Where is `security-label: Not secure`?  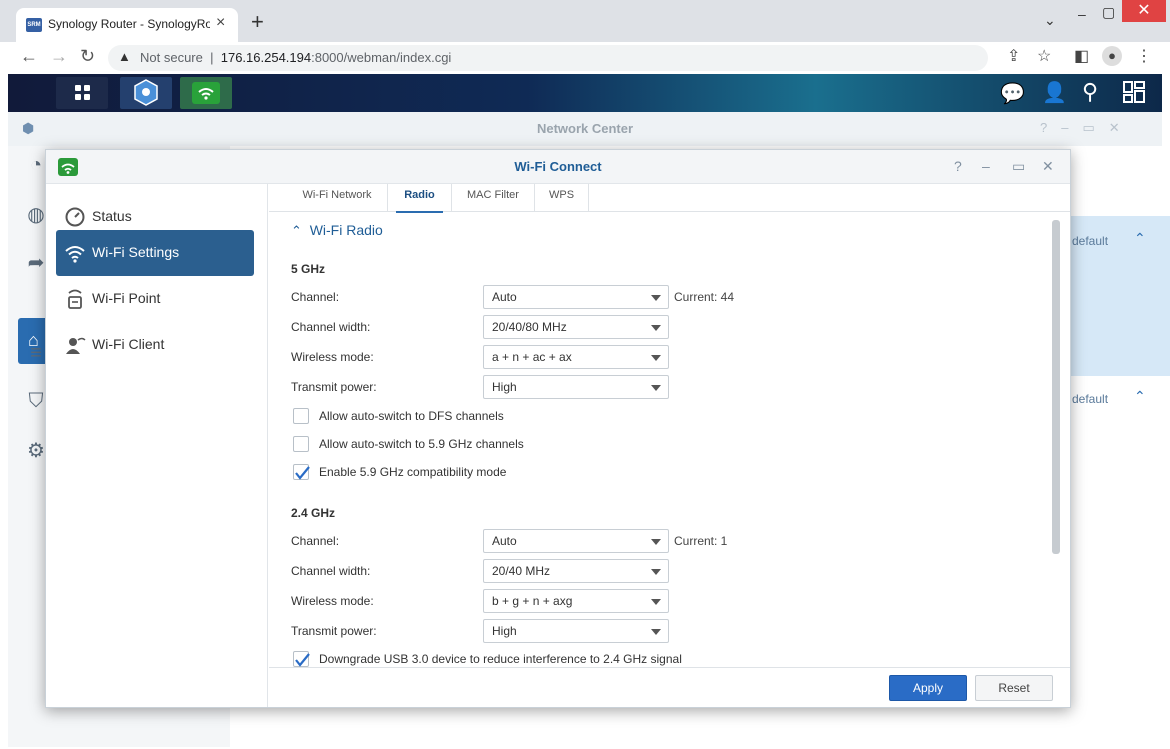 security-label: Not secure is located at coordinates (171, 57).